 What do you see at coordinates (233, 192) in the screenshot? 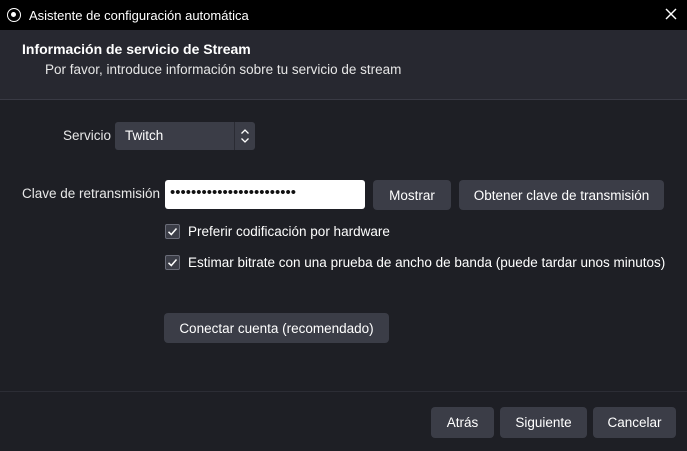
I see `stream-key-value: ••••••••••••••••••••••••` at bounding box center [233, 192].